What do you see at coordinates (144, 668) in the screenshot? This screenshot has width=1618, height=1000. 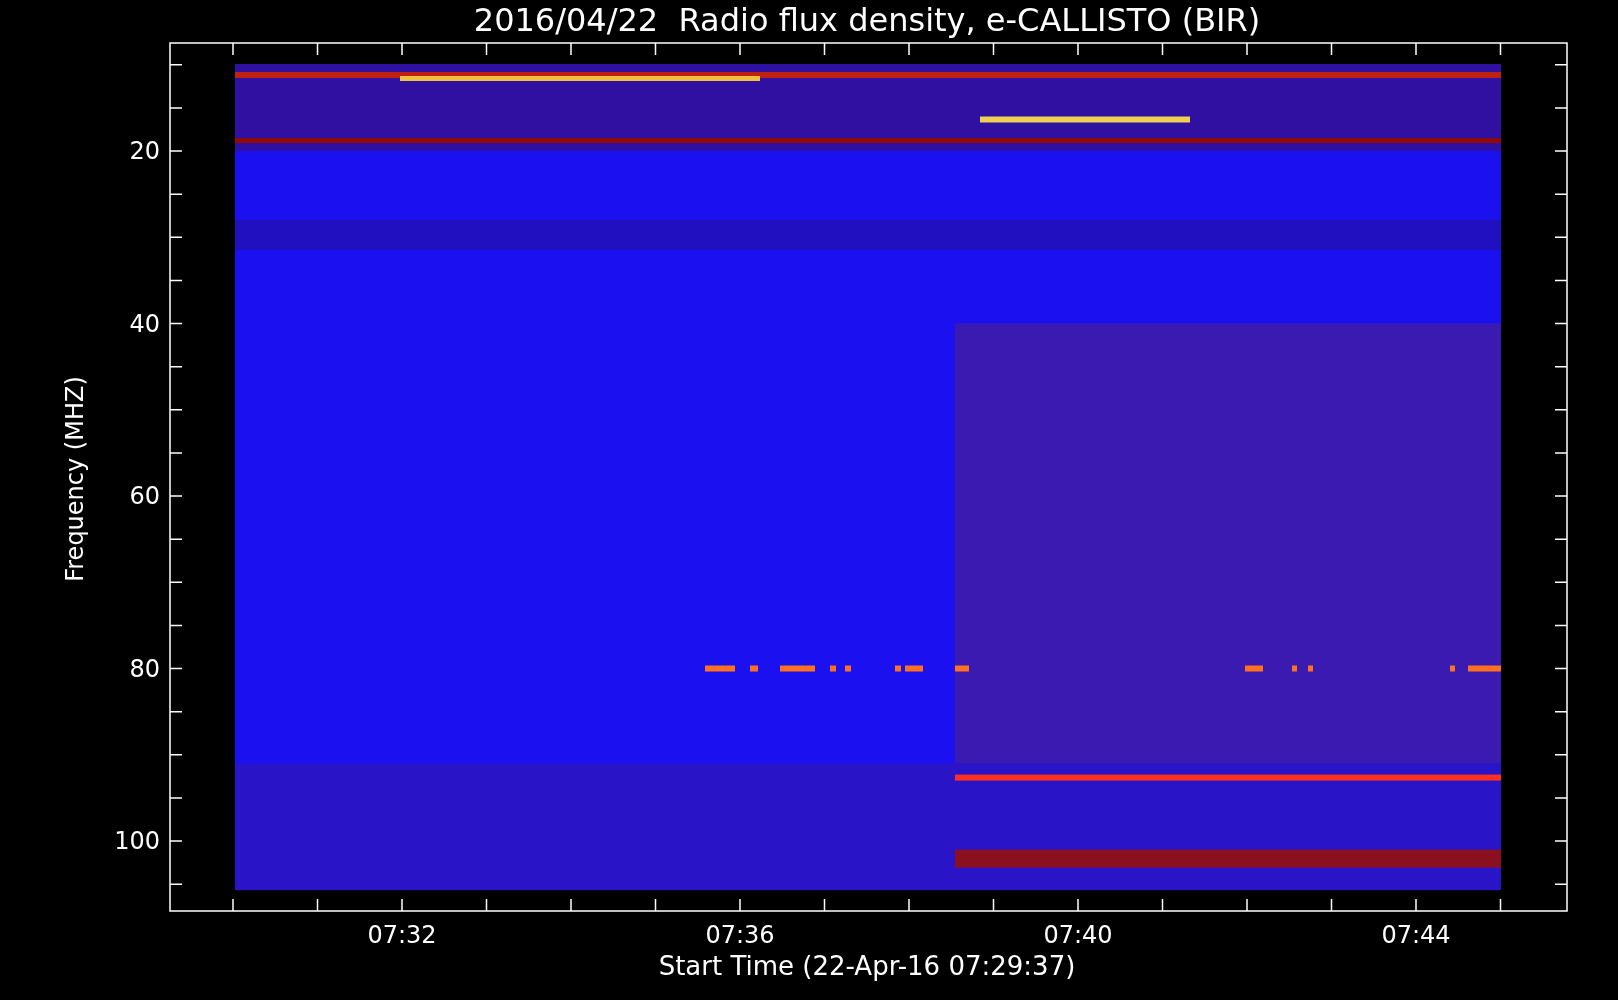 I see `tick-label: 80` at bounding box center [144, 668].